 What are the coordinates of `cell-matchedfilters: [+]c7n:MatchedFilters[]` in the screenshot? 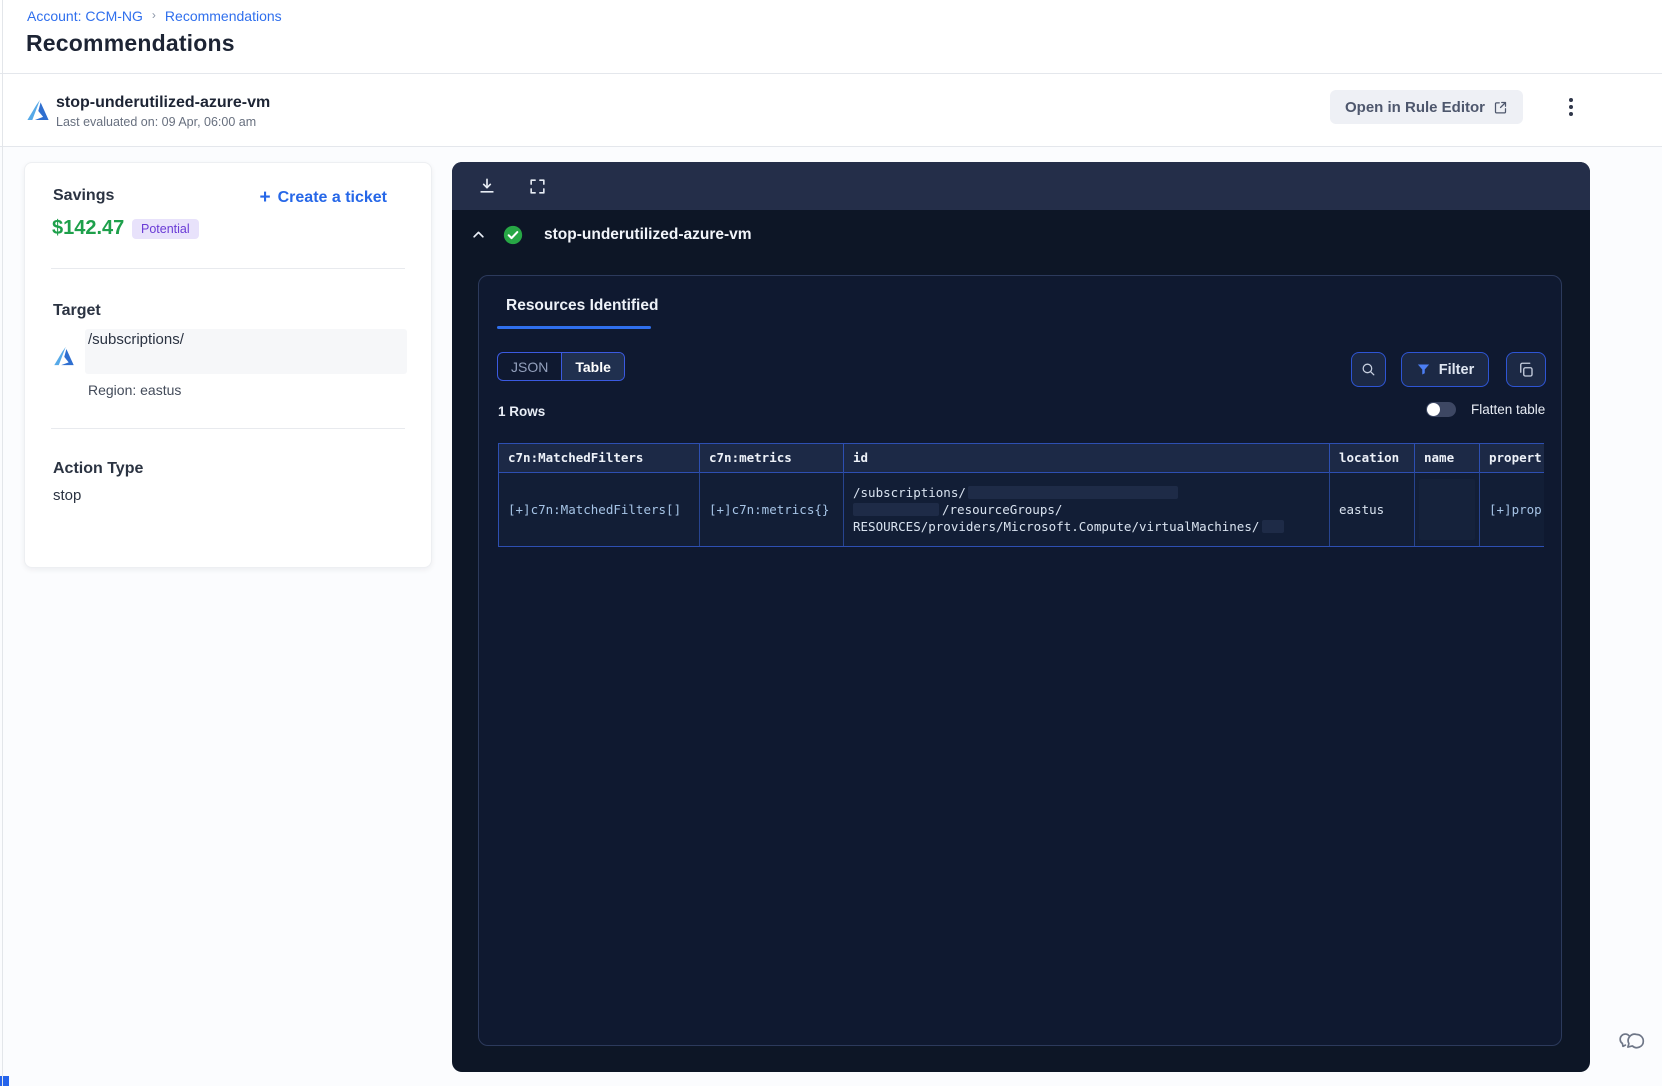 It's located at (599, 509).